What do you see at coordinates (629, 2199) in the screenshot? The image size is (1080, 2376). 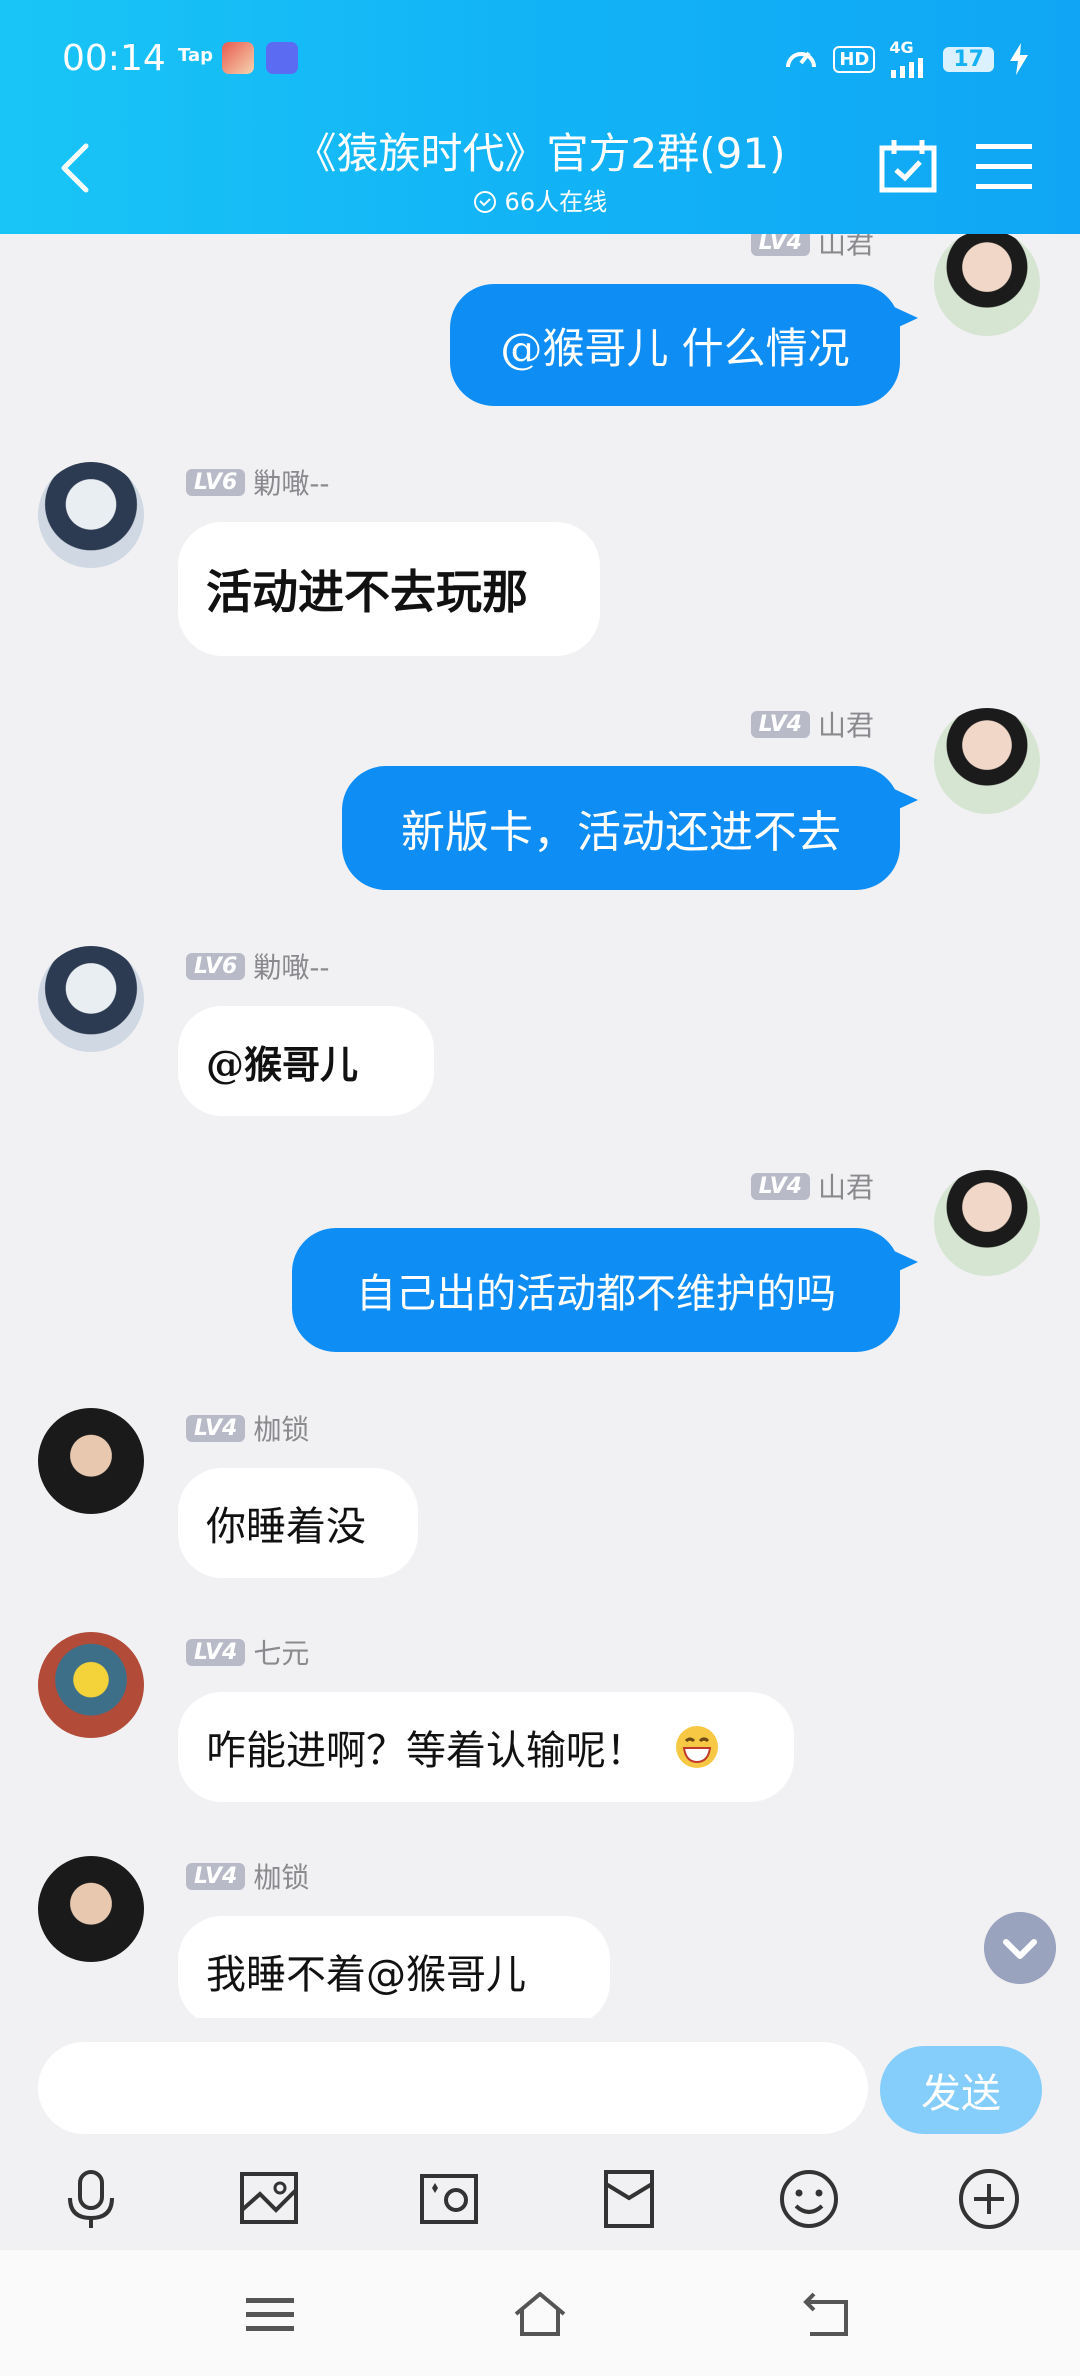 I see `red-packet-icon` at bounding box center [629, 2199].